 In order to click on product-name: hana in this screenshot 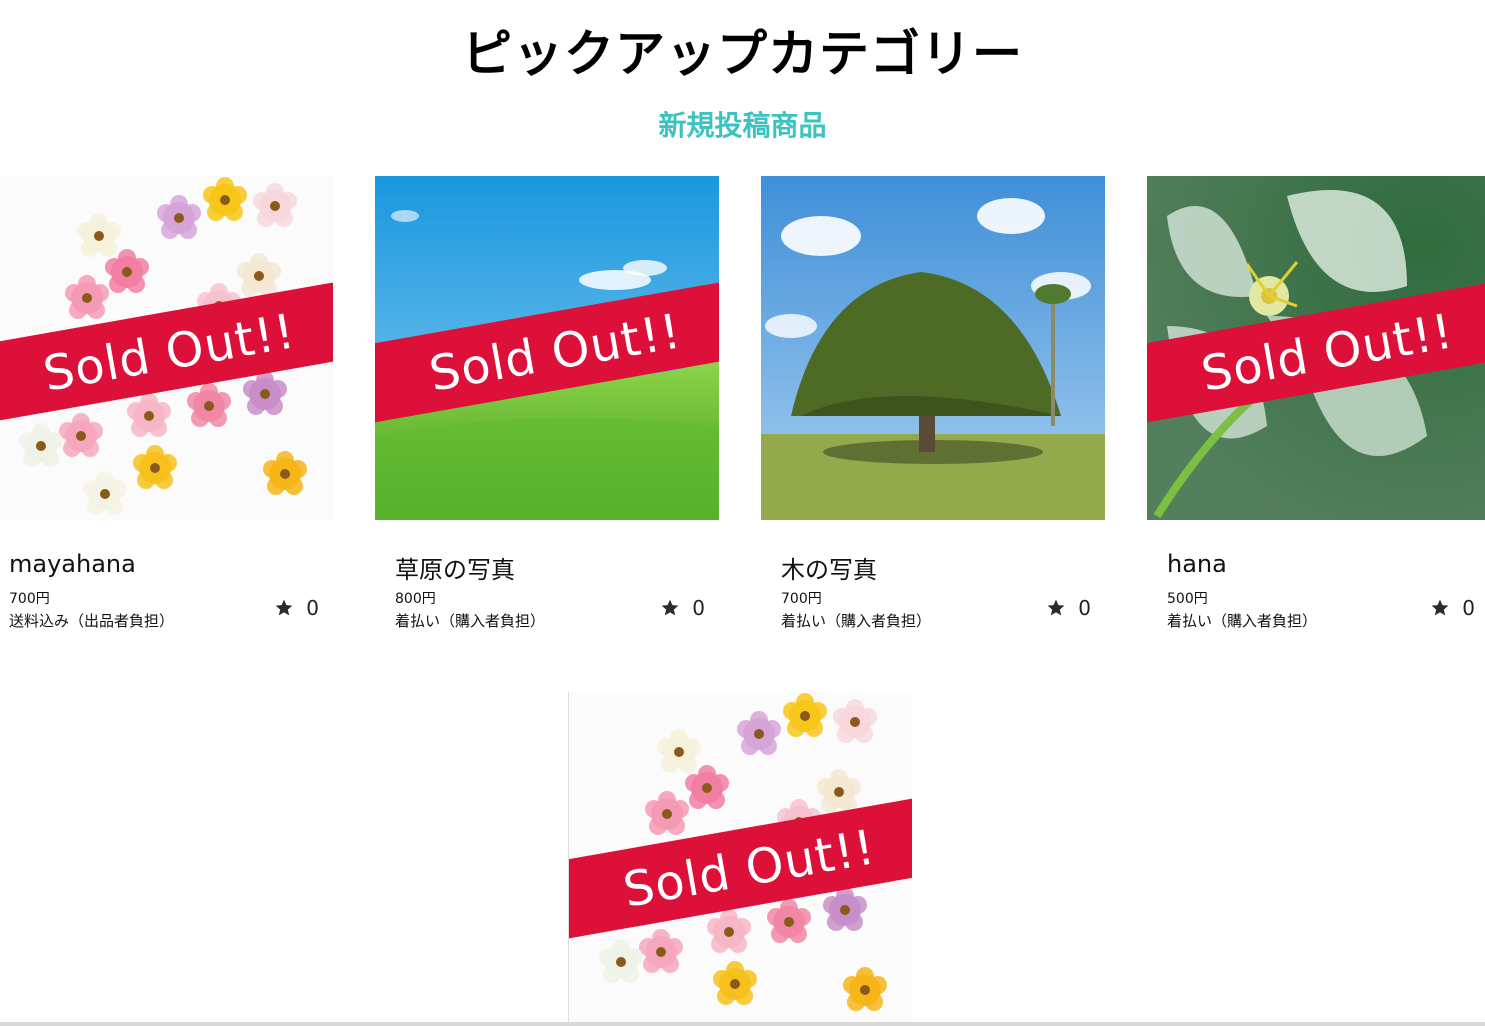, I will do `click(1197, 564)`.